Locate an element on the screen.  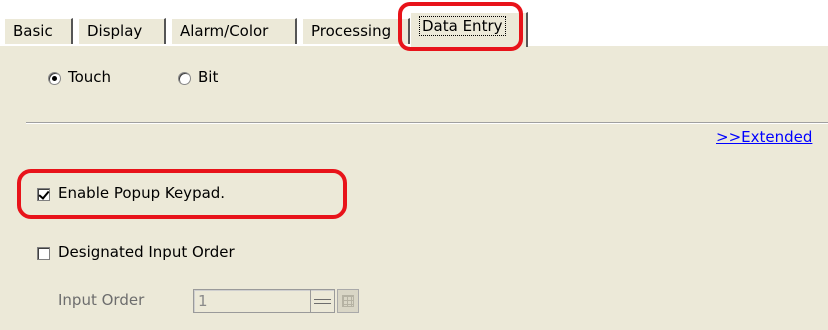
tab-data-entry: Data Entry is located at coordinates (469, 29).